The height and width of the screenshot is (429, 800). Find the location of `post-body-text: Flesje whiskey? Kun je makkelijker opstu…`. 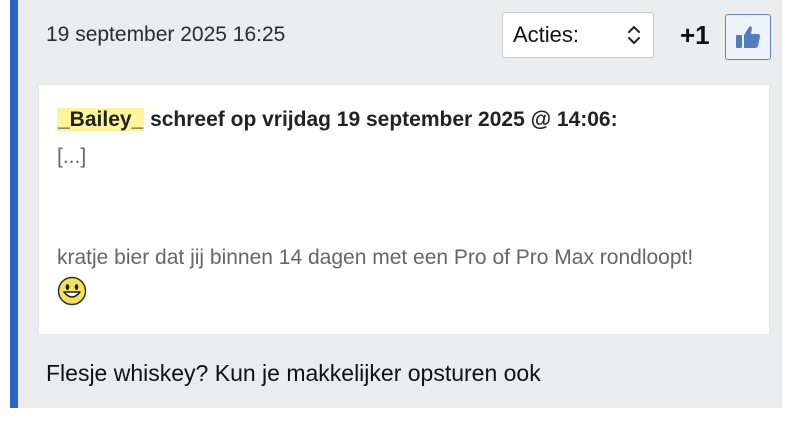

post-body-text: Flesje whiskey? Kun je makkelijker opstu… is located at coordinates (293, 373).